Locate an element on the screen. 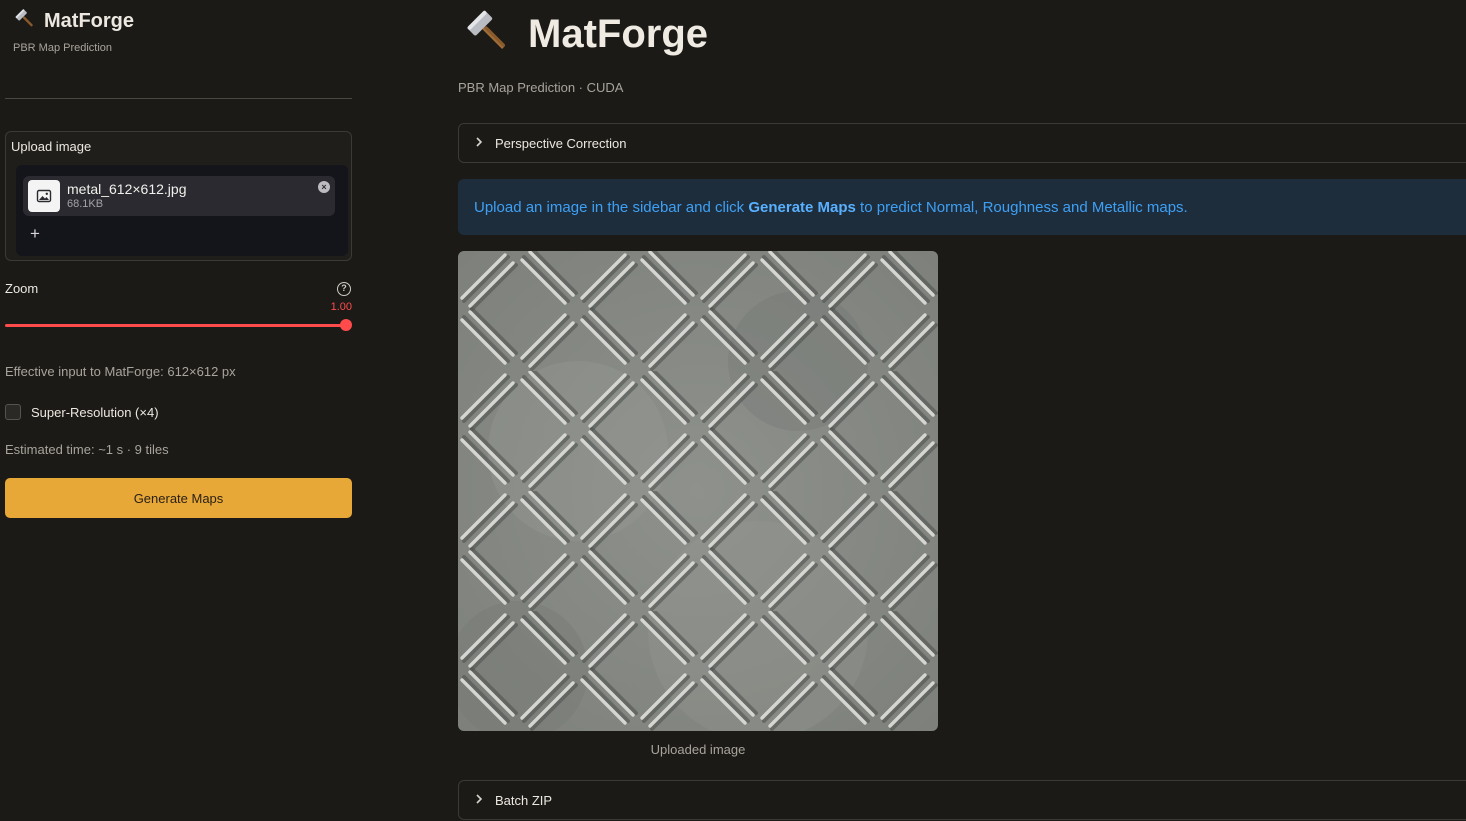  effective-input-text: Effective input to MatForge: 612×612 px is located at coordinates (120, 371).